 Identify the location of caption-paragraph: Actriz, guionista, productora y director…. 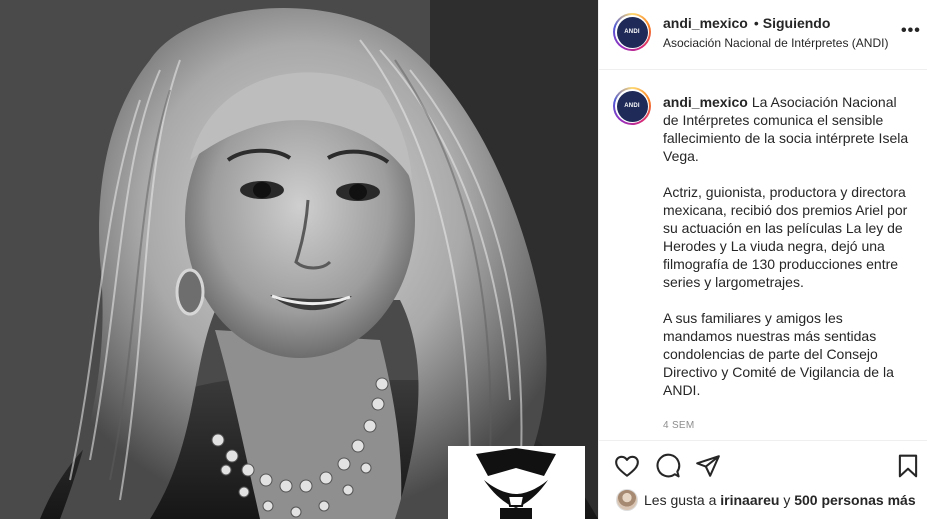
(785, 237).